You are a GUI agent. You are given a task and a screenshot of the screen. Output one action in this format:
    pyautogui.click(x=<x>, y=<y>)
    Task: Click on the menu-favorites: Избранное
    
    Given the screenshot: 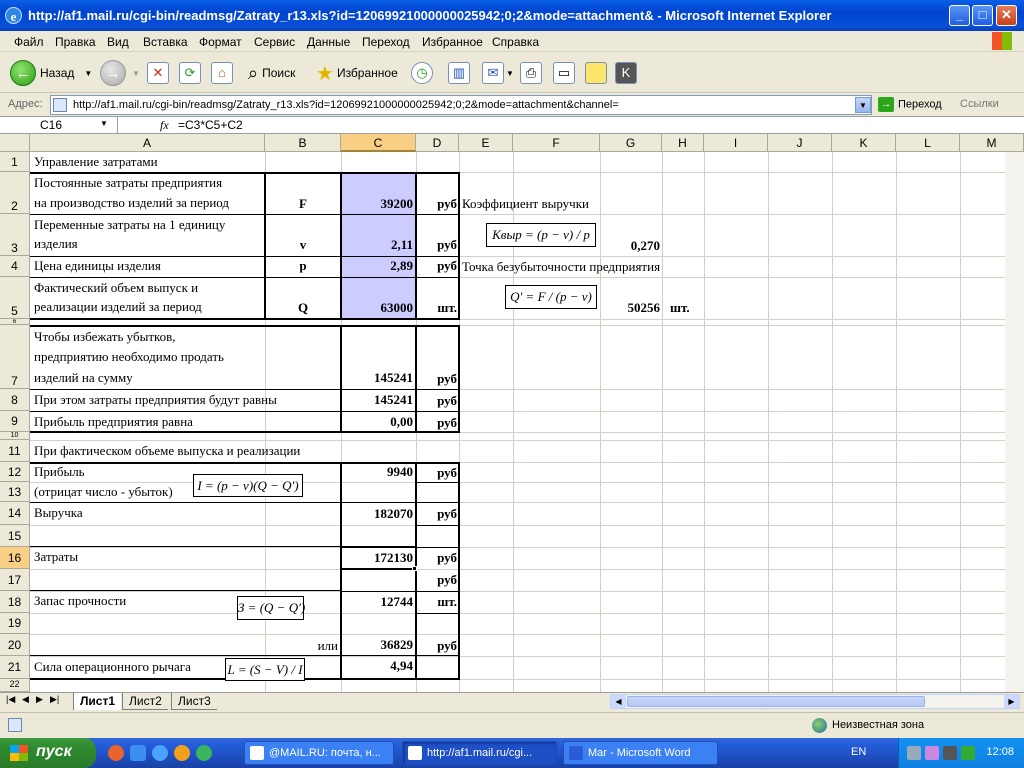 What is the action you would take?
    pyautogui.click(x=452, y=42)
    